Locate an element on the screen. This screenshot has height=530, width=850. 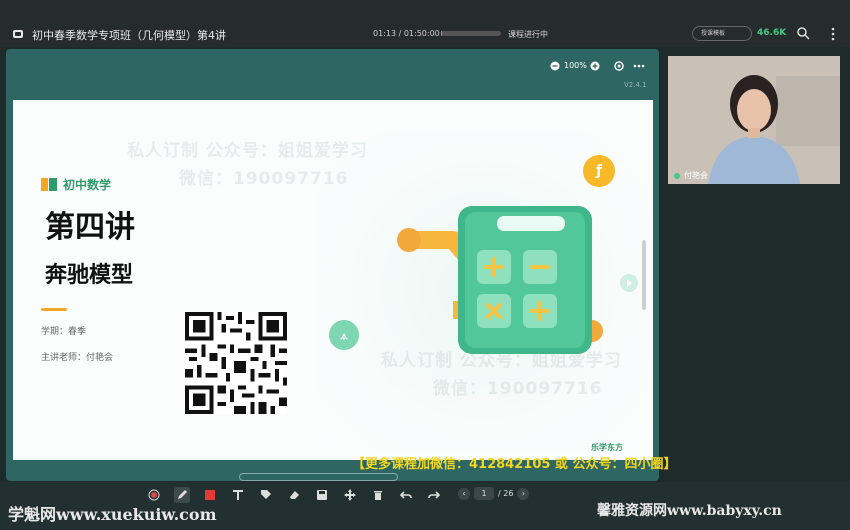
site-watermark-left: 学魁网www.xuekuiw.com is located at coordinates (112, 514).